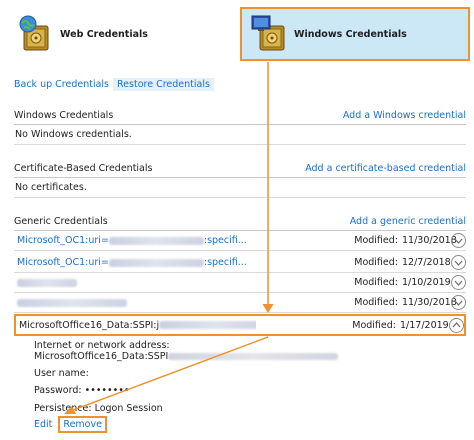 The width and height of the screenshot is (474, 440). What do you see at coordinates (63, 408) in the screenshot?
I see `persistence-label: Persistence:` at bounding box center [63, 408].